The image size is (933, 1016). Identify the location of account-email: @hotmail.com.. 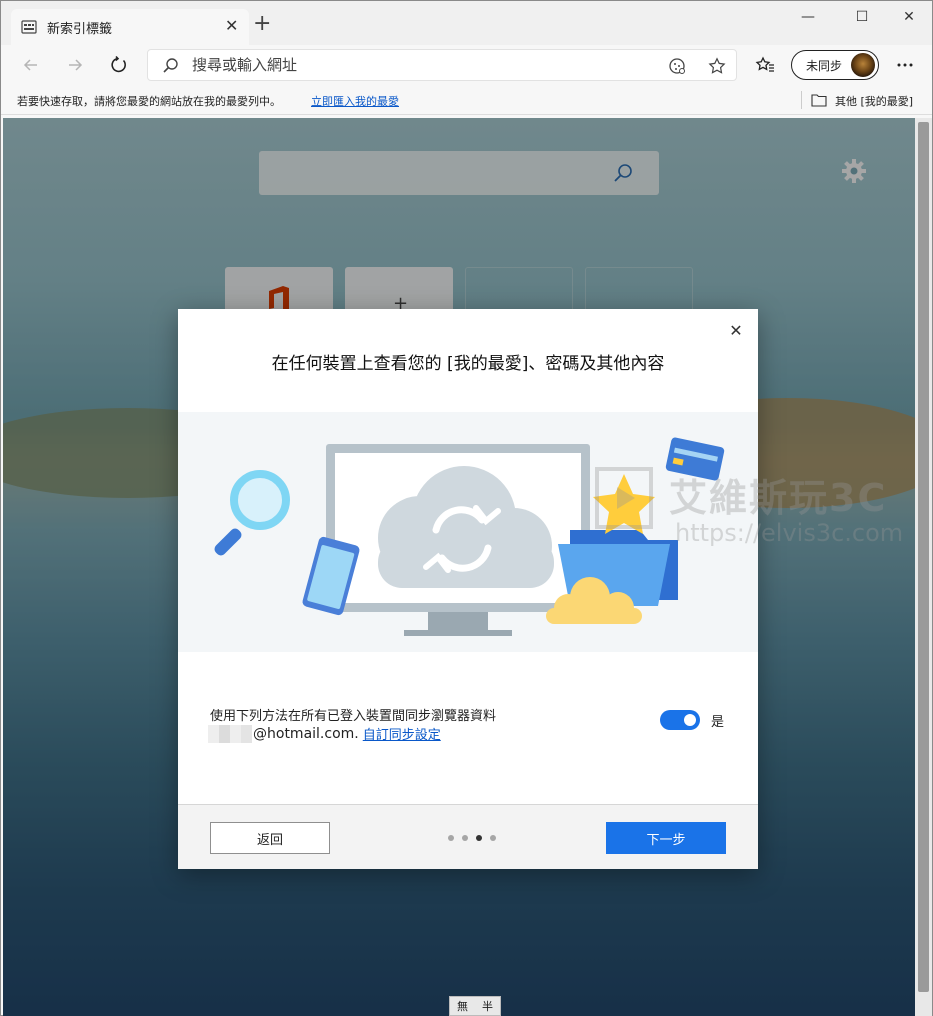
(306, 733).